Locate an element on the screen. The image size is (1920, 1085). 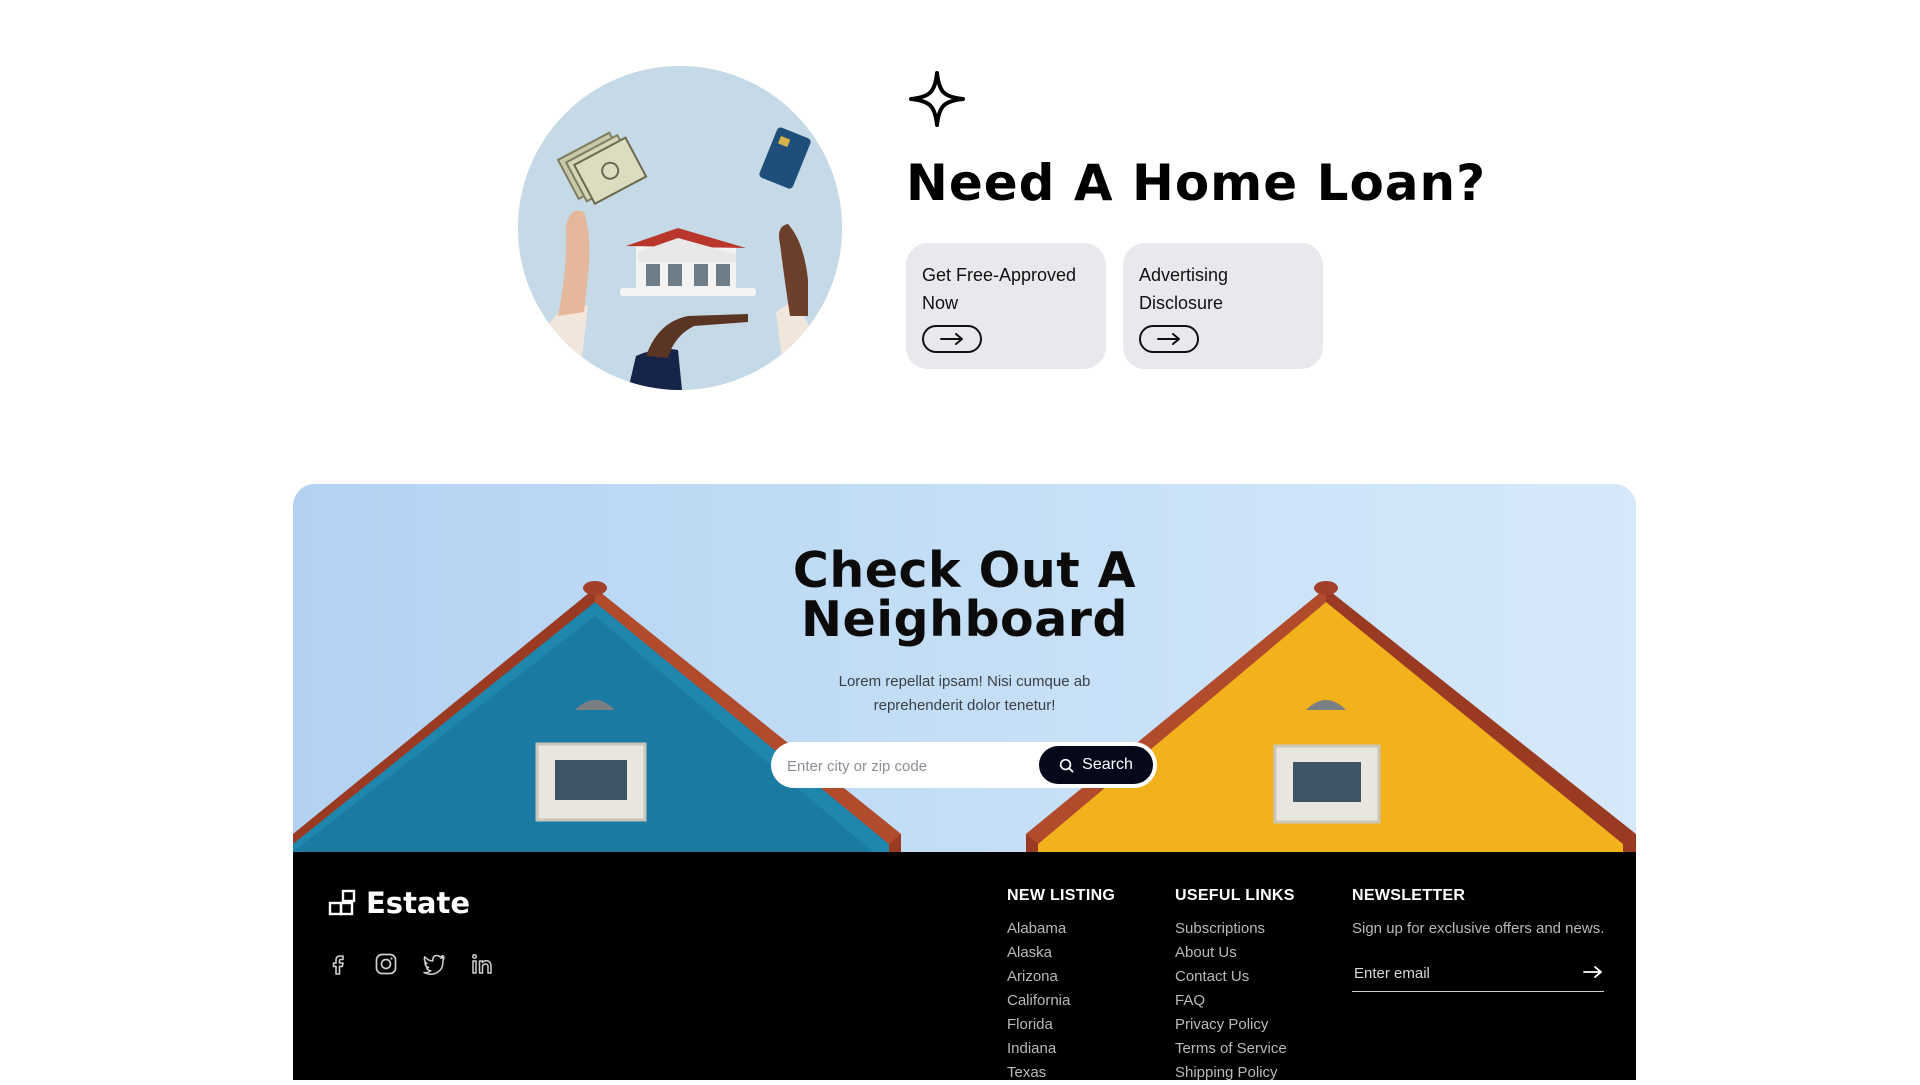
new-listing-heading: NEW LISTING is located at coordinates (1061, 895).